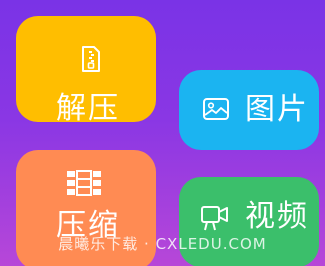 This screenshot has width=325, height=266. Describe the element at coordinates (88, 108) in the screenshot. I see `unzip-label: 解压` at that location.